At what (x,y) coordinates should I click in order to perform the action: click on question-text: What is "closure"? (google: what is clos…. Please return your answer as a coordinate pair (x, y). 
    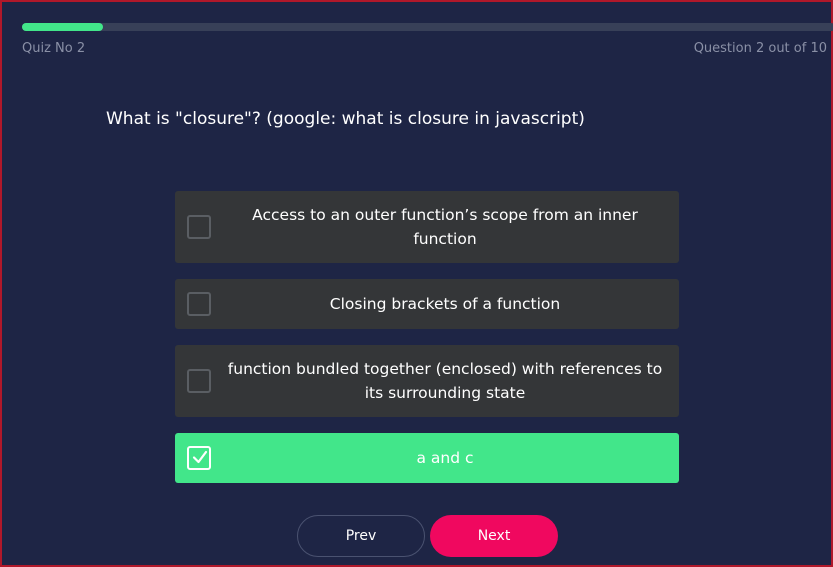
    Looking at the image, I should click on (345, 119).